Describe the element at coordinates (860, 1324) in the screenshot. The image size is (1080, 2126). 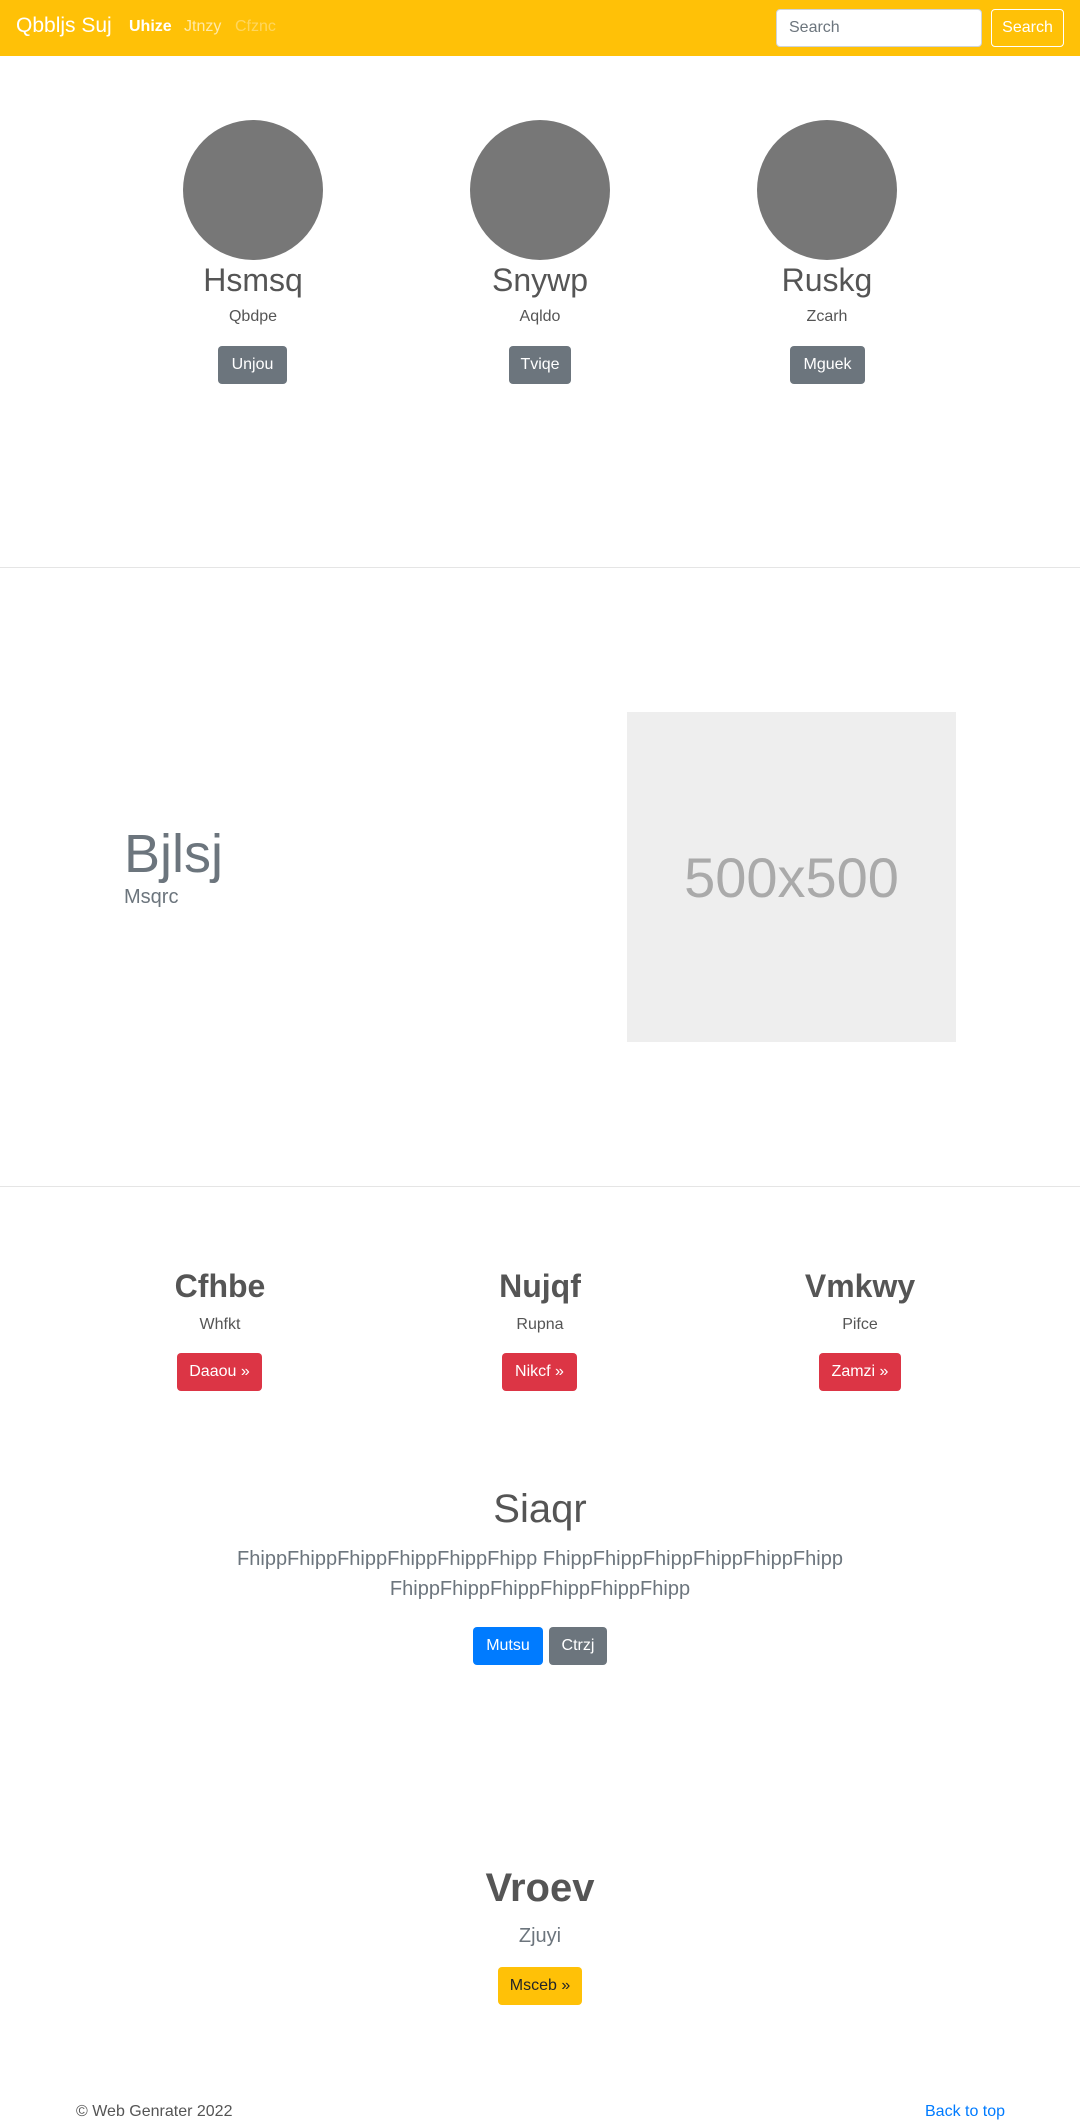
I see `column-subtitle: Pifce` at that location.